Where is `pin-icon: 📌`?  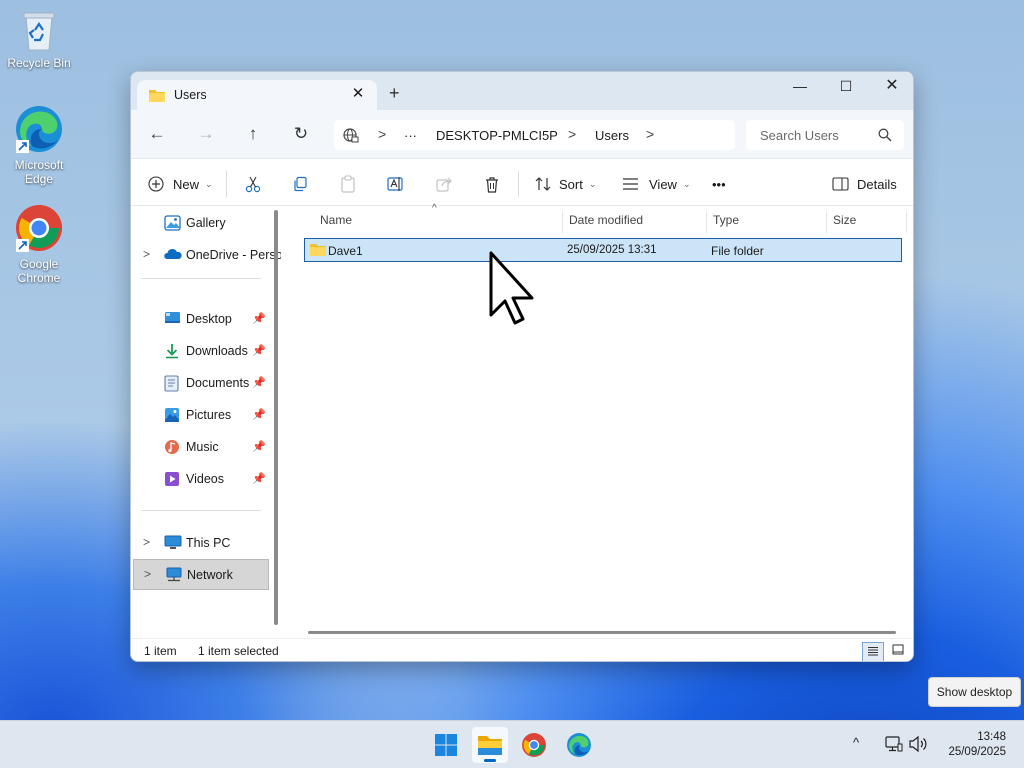 pin-icon: 📌 is located at coordinates (259, 319).